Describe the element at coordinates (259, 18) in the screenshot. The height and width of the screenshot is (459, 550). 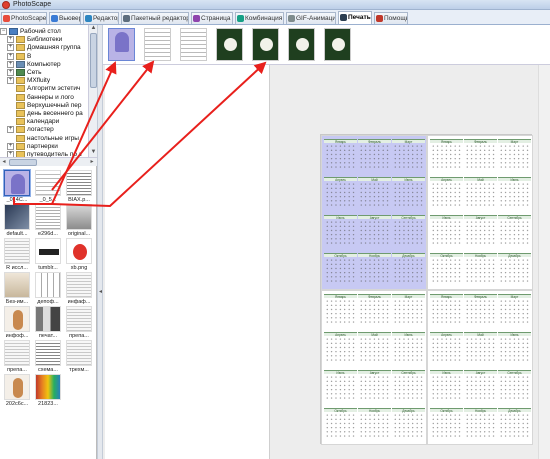
I see `tab-5: Комбинация` at that location.